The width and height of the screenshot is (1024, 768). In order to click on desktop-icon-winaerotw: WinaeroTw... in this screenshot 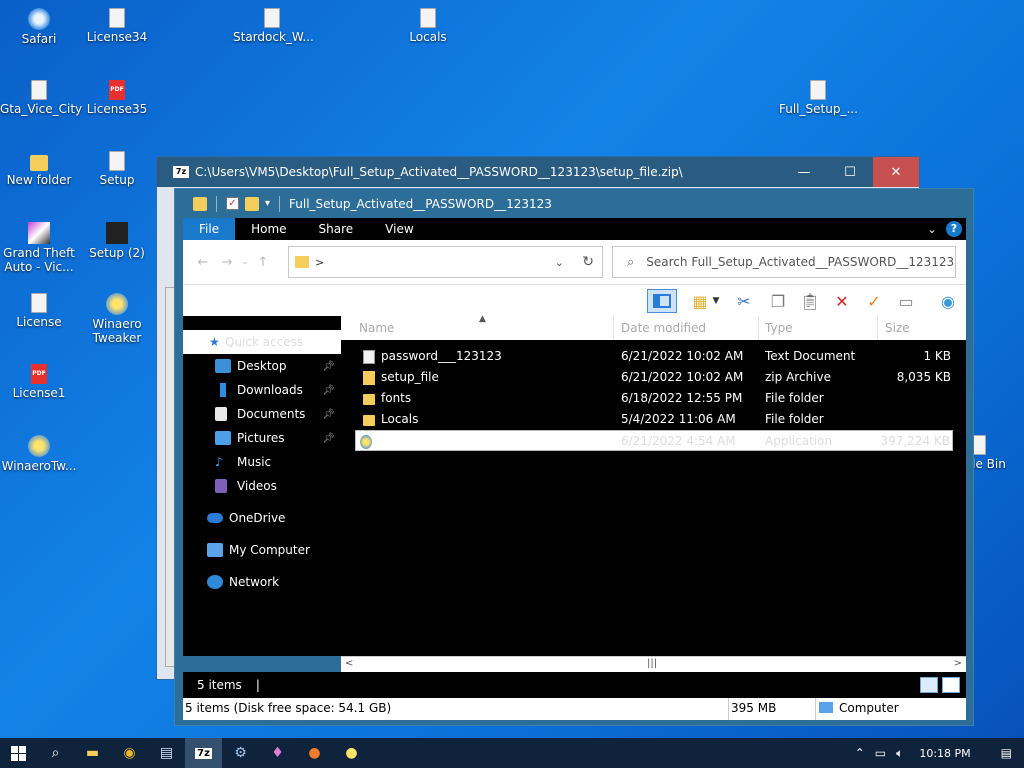, I will do `click(39, 454)`.